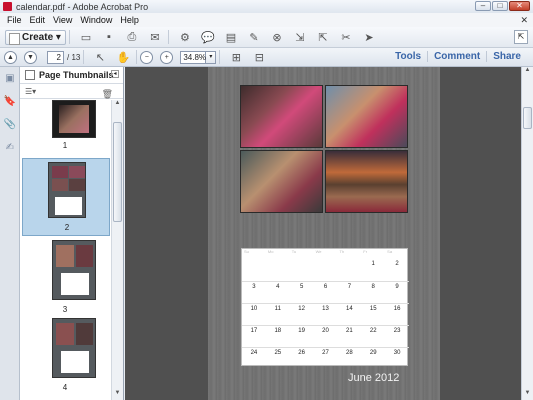  What do you see at coordinates (10, 102) in the screenshot?
I see `bookmarks-icon: 🔖` at bounding box center [10, 102].